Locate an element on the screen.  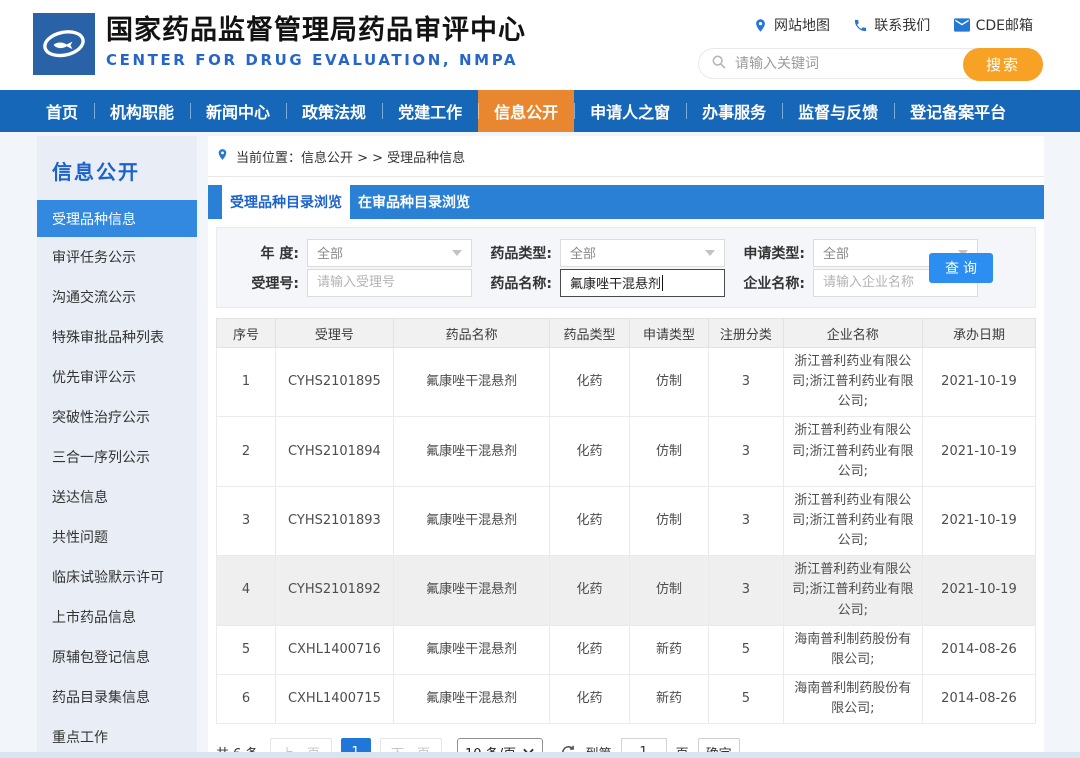
nav-item: 新闻中心 is located at coordinates (238, 111).